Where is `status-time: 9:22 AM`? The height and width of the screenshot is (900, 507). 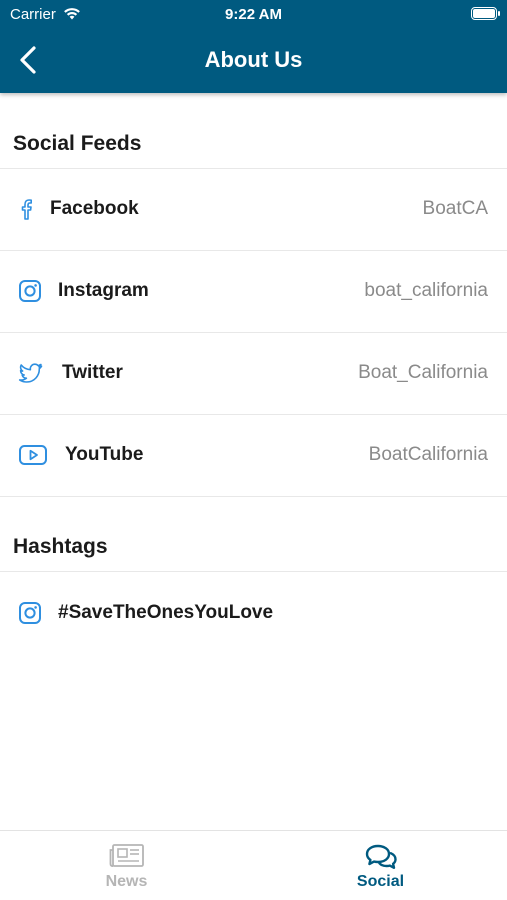 status-time: 9:22 AM is located at coordinates (253, 14).